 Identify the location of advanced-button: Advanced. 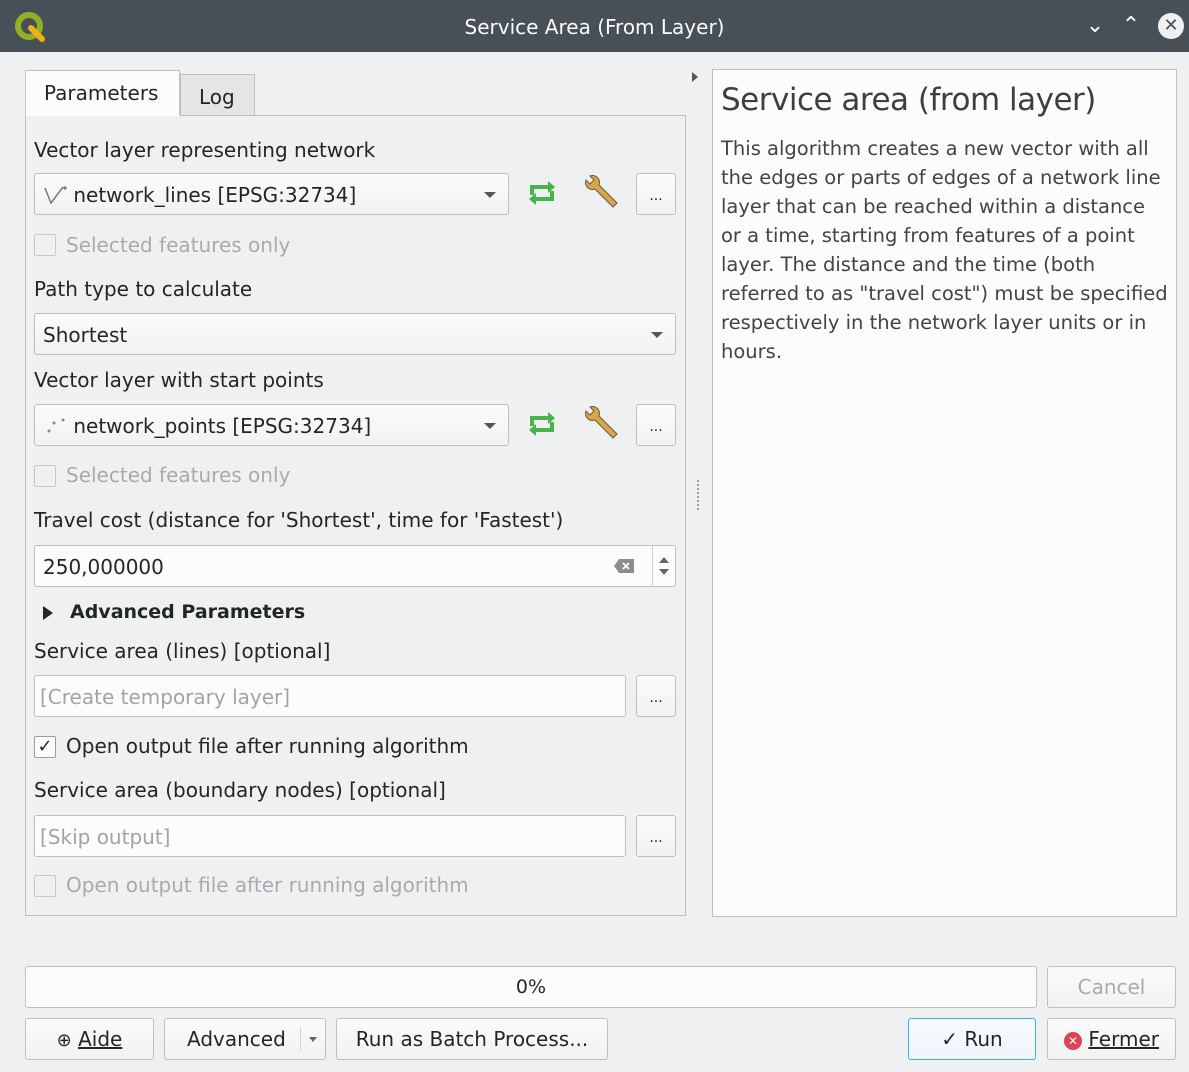
(245, 1039).